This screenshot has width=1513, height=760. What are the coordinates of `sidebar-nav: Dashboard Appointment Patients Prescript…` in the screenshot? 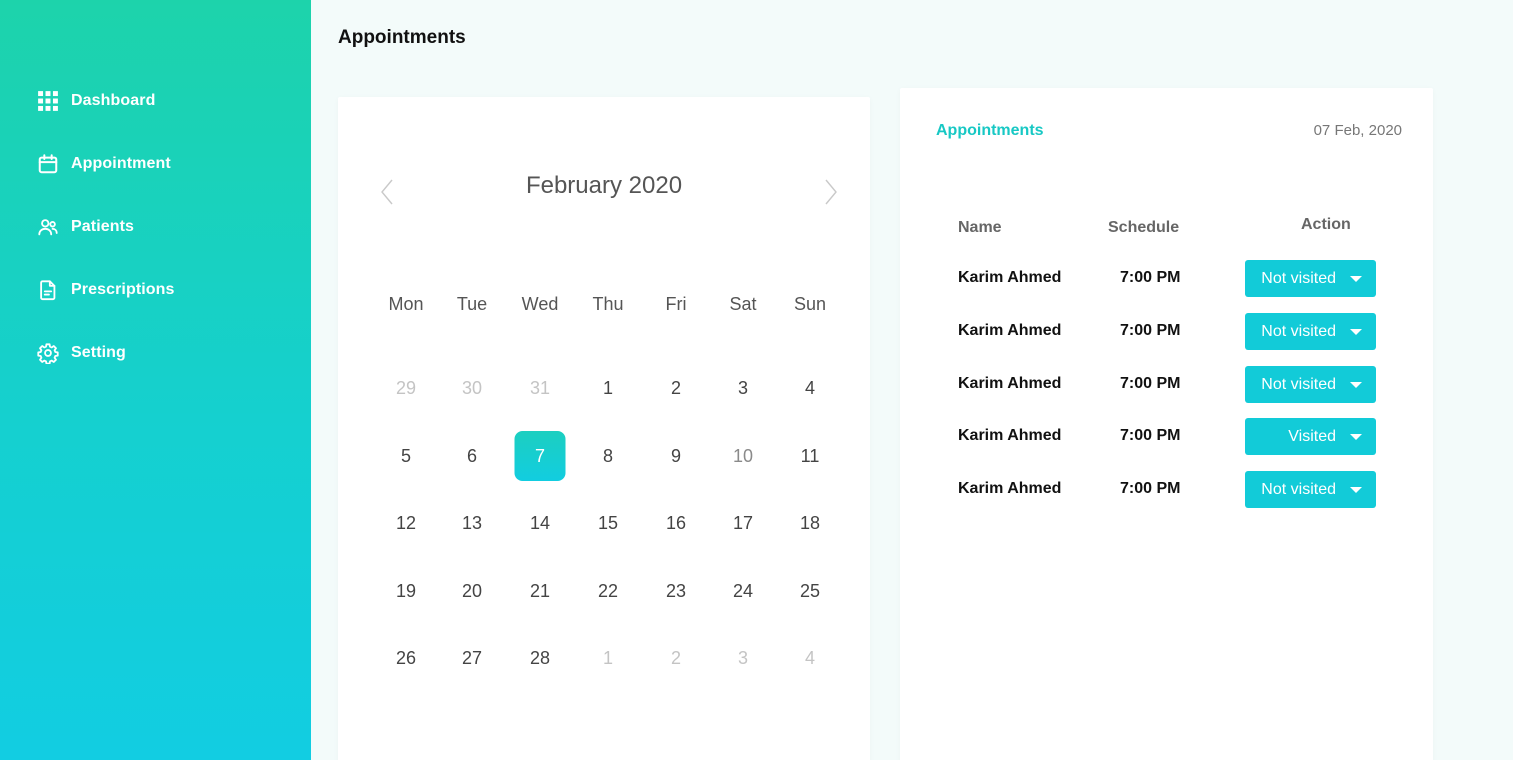 It's located at (105, 245).